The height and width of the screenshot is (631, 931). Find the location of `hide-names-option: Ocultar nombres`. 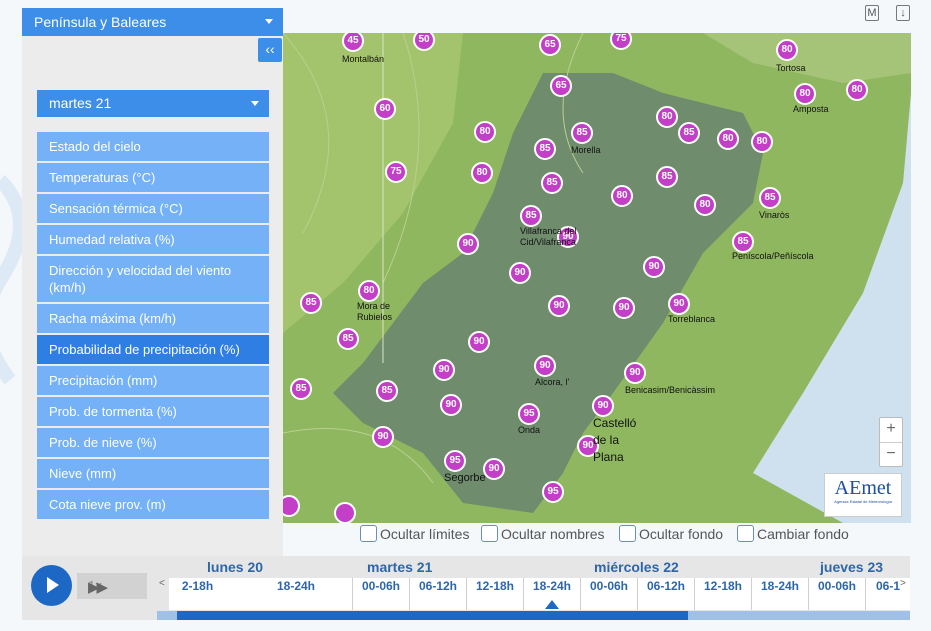

hide-names-option: Ocultar nombres is located at coordinates (542, 533).